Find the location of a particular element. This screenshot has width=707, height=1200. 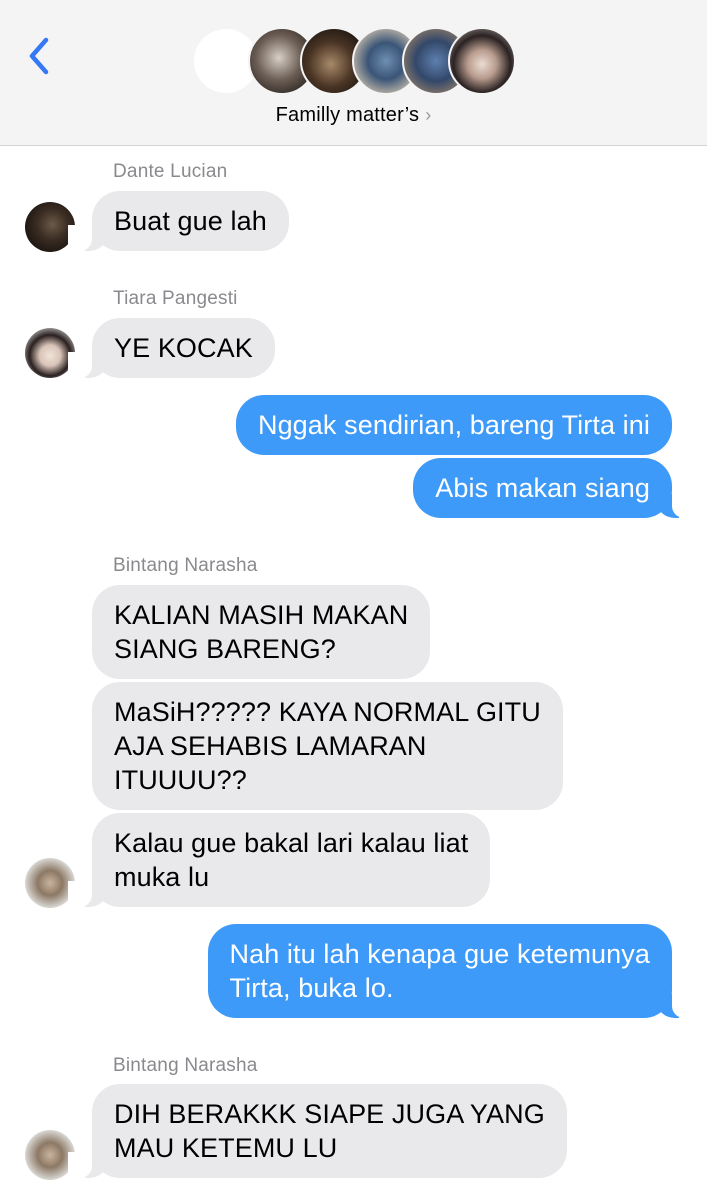

message-text: YE KOCAK is located at coordinates (183, 348).